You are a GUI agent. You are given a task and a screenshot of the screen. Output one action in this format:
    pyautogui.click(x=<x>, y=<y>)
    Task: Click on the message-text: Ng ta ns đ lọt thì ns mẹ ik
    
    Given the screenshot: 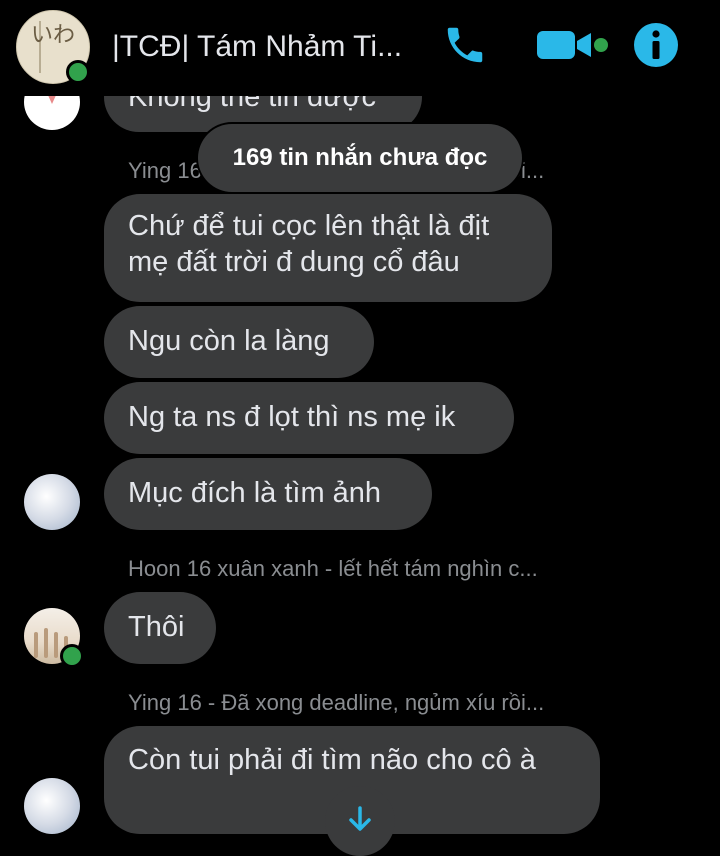 What is the action you would take?
    pyautogui.click(x=292, y=417)
    